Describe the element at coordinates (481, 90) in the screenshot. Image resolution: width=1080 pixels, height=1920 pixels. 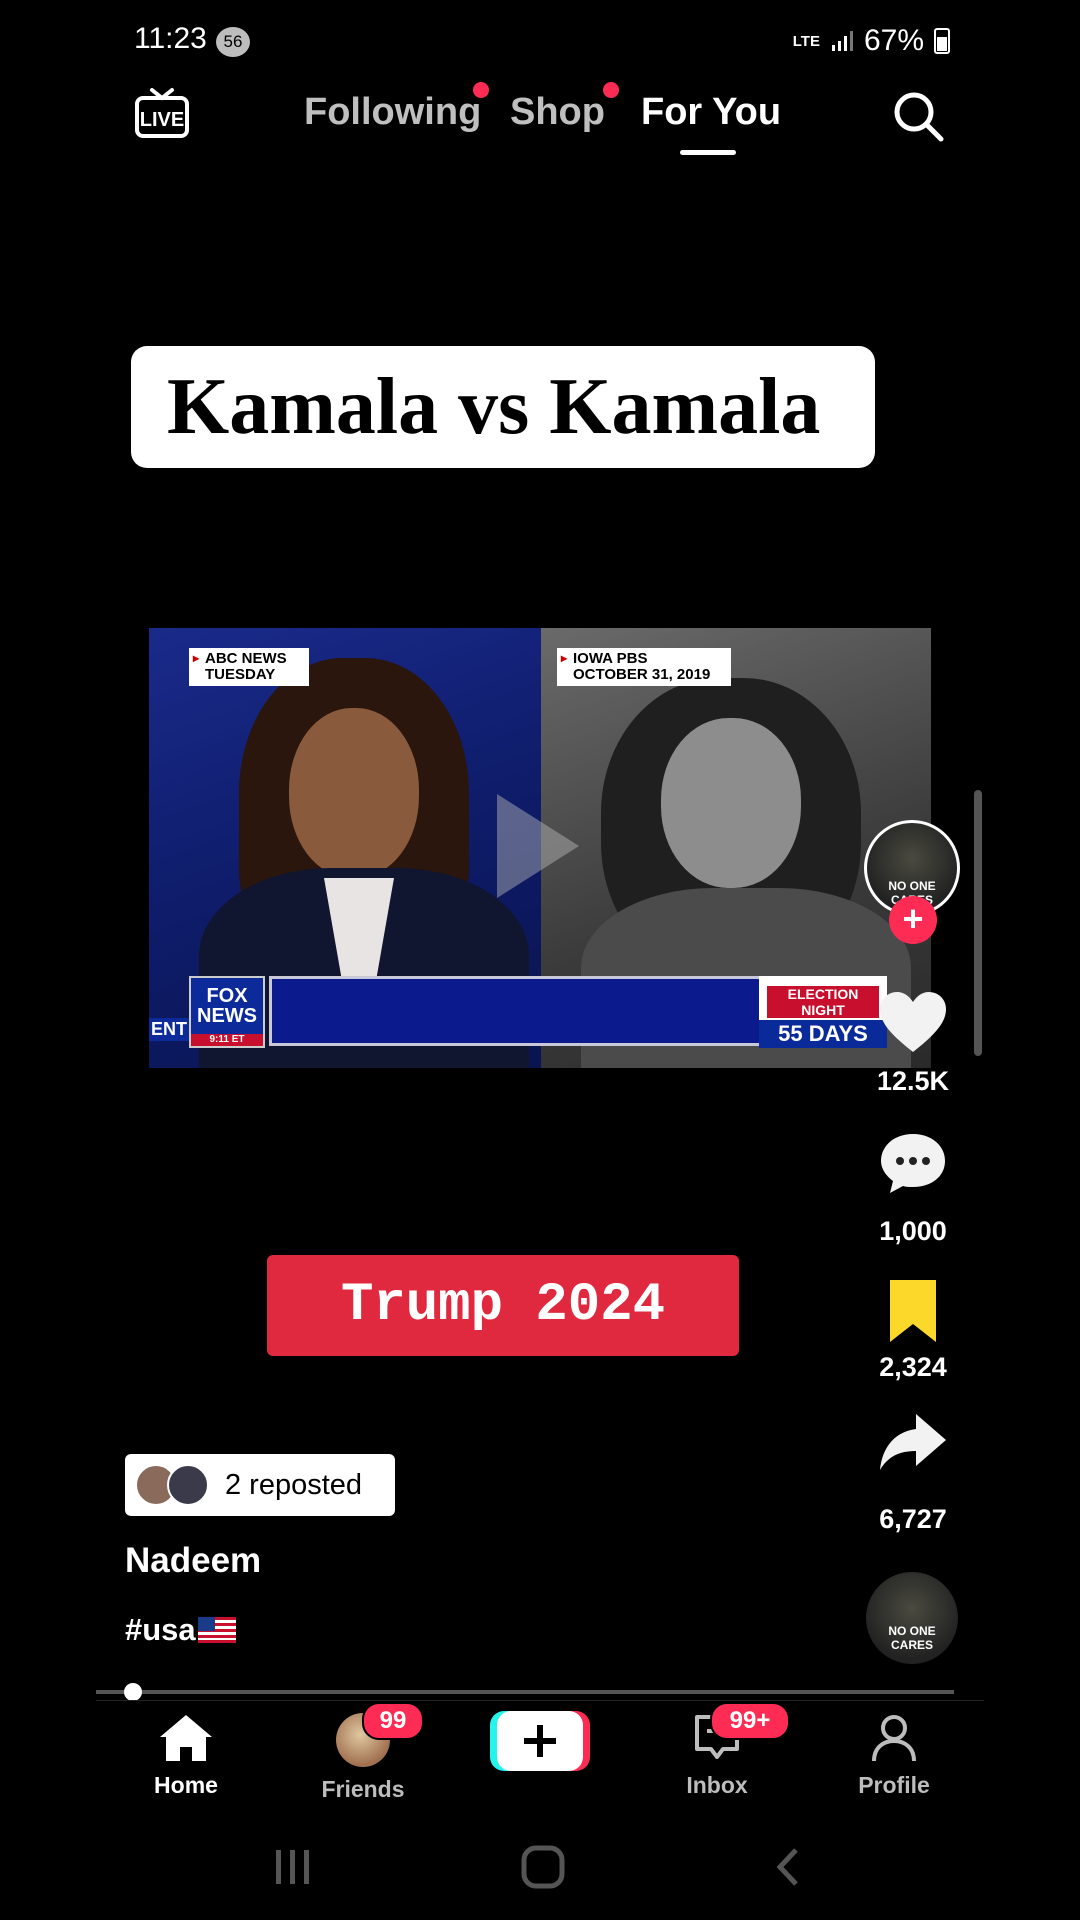
I see `following-notification-dot` at that location.